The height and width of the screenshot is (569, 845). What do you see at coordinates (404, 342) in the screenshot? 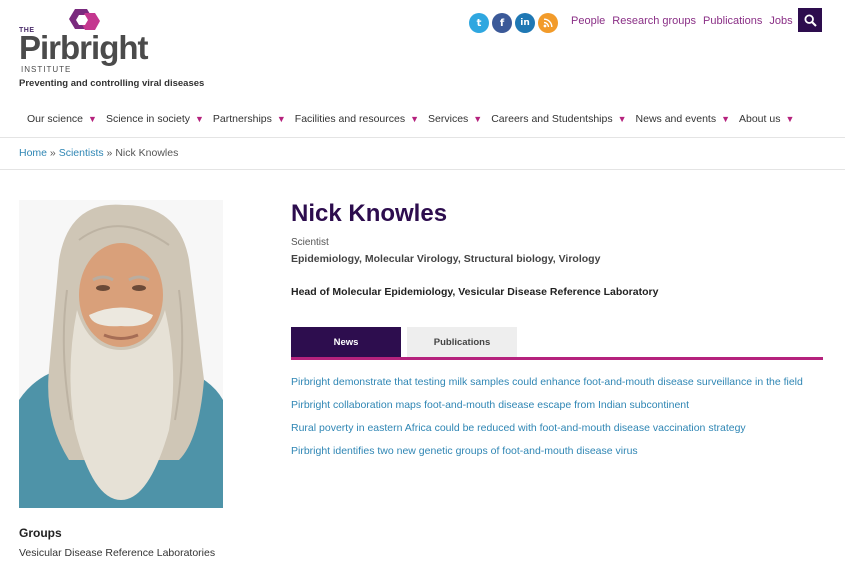
I see `profile-tabs: News Publications` at bounding box center [404, 342].